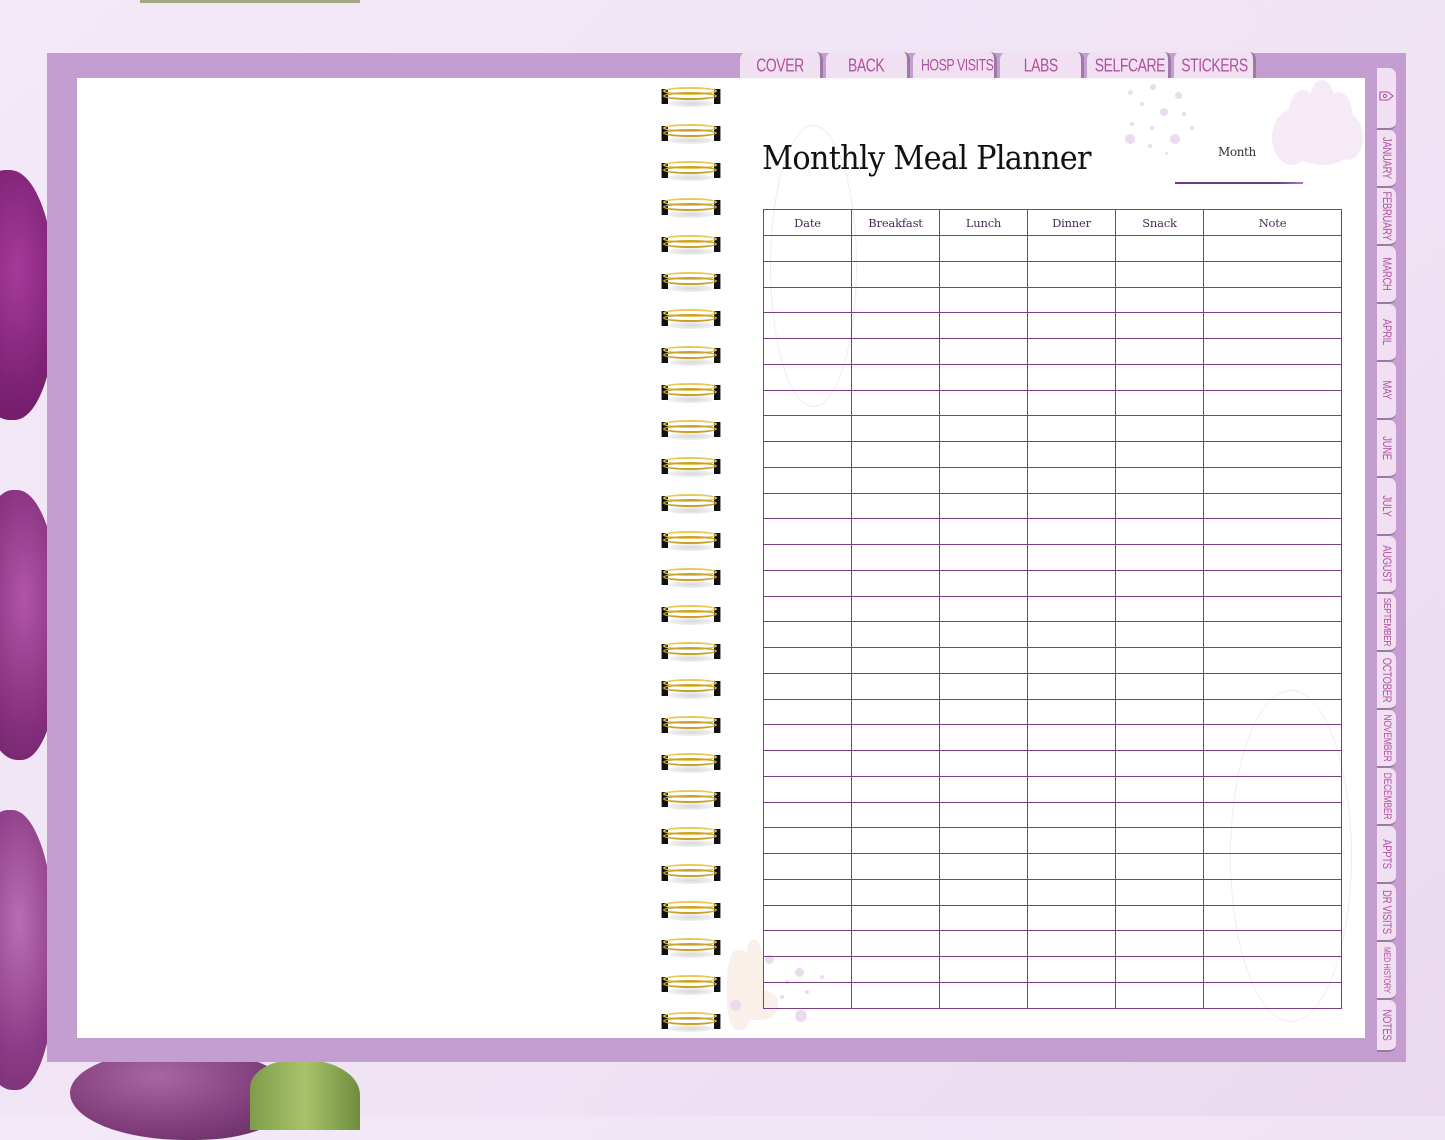 The height and width of the screenshot is (1140, 1445). What do you see at coordinates (781, 65) in the screenshot?
I see `tab-cover: COVER` at bounding box center [781, 65].